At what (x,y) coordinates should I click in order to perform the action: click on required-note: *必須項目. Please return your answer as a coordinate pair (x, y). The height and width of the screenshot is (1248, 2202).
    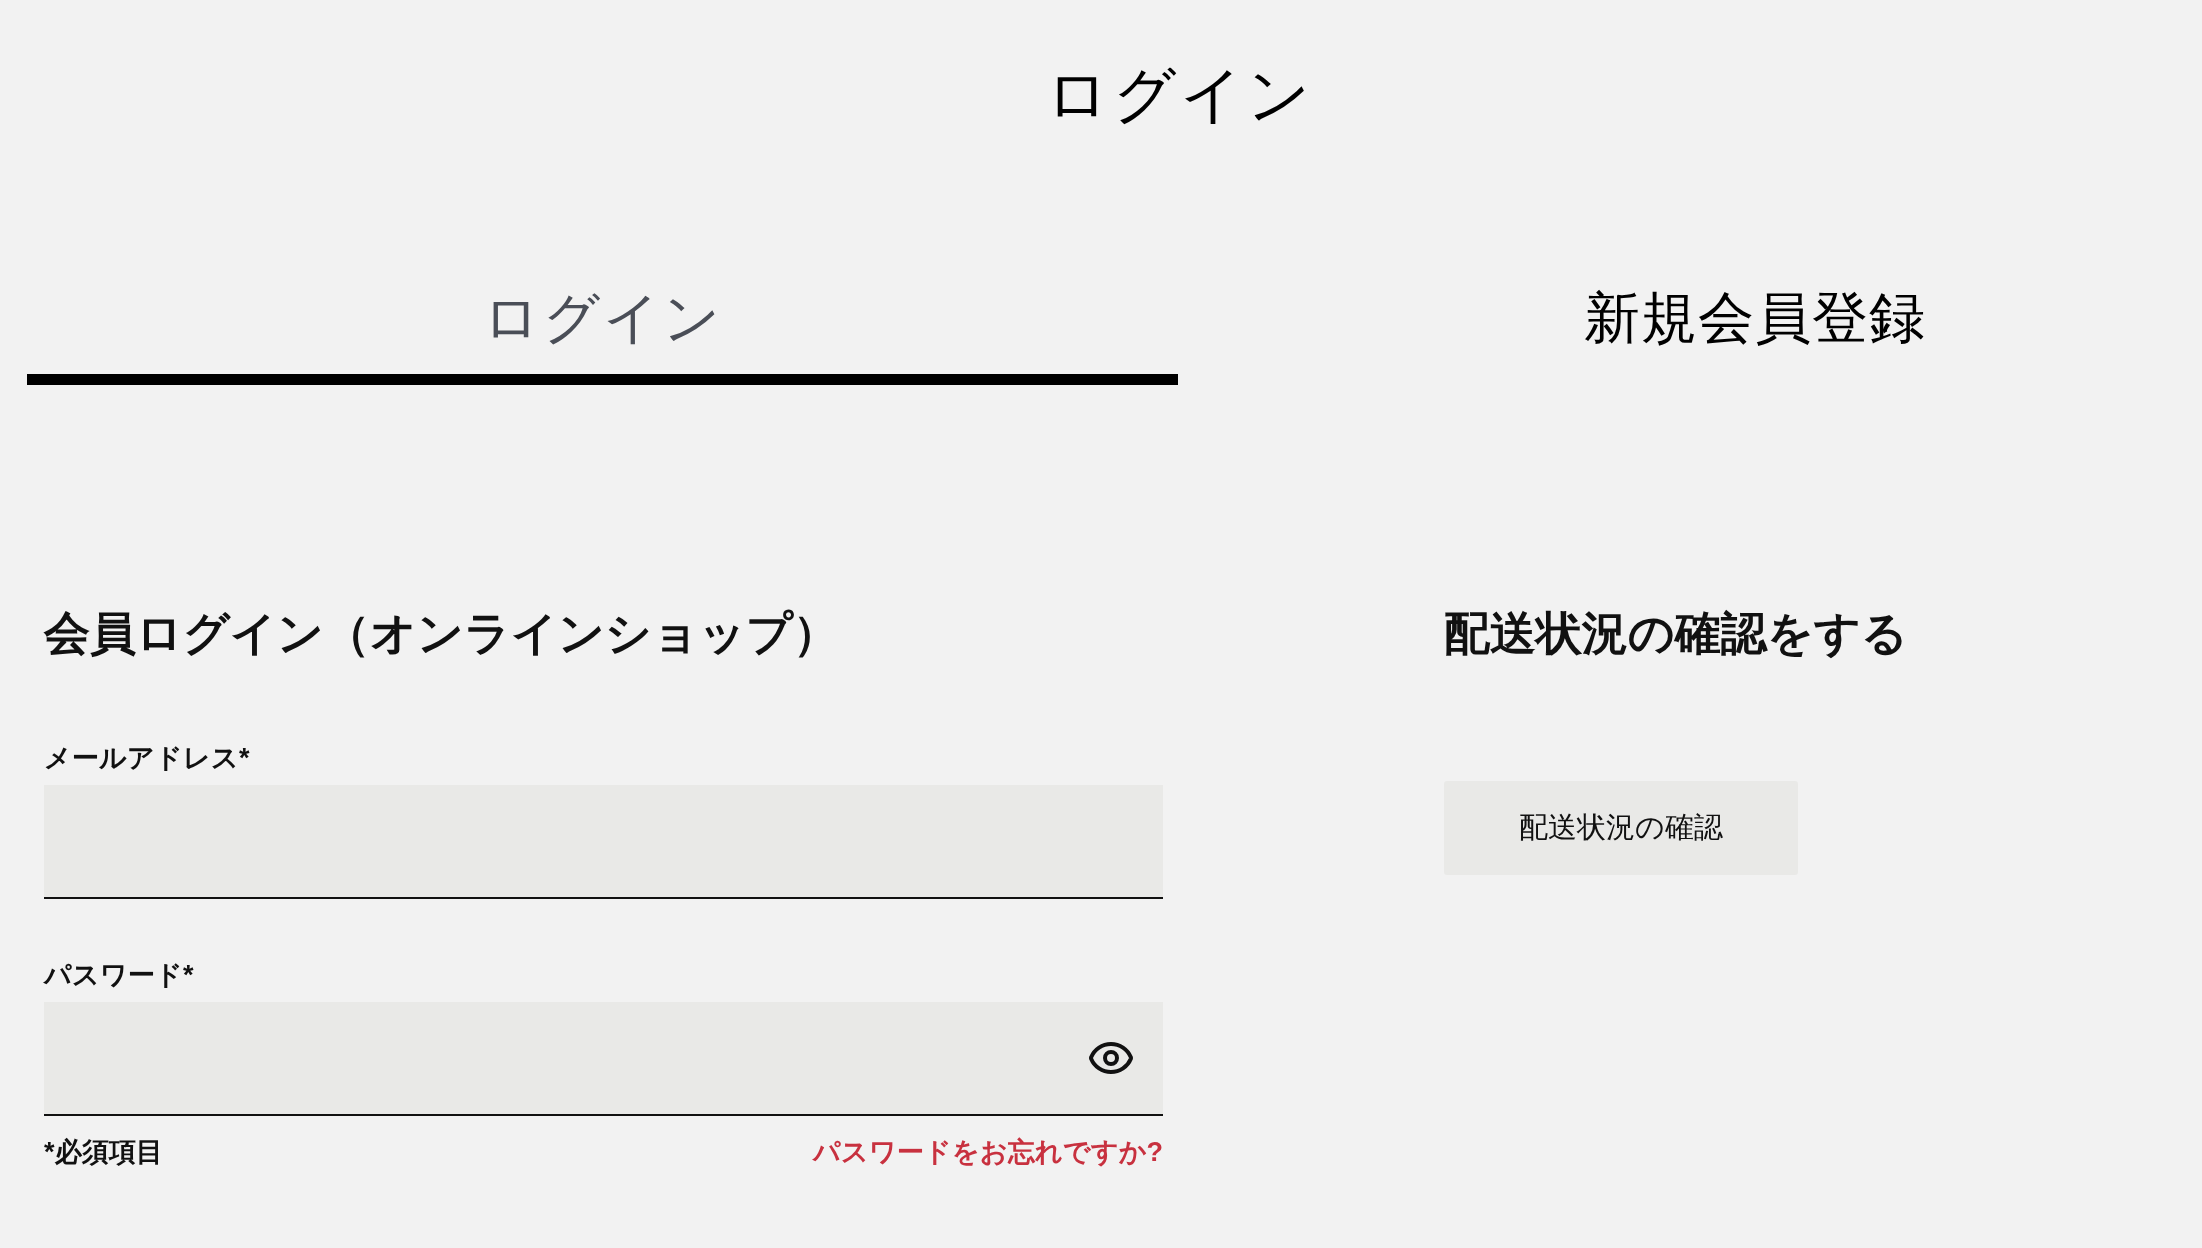
    Looking at the image, I should click on (103, 1152).